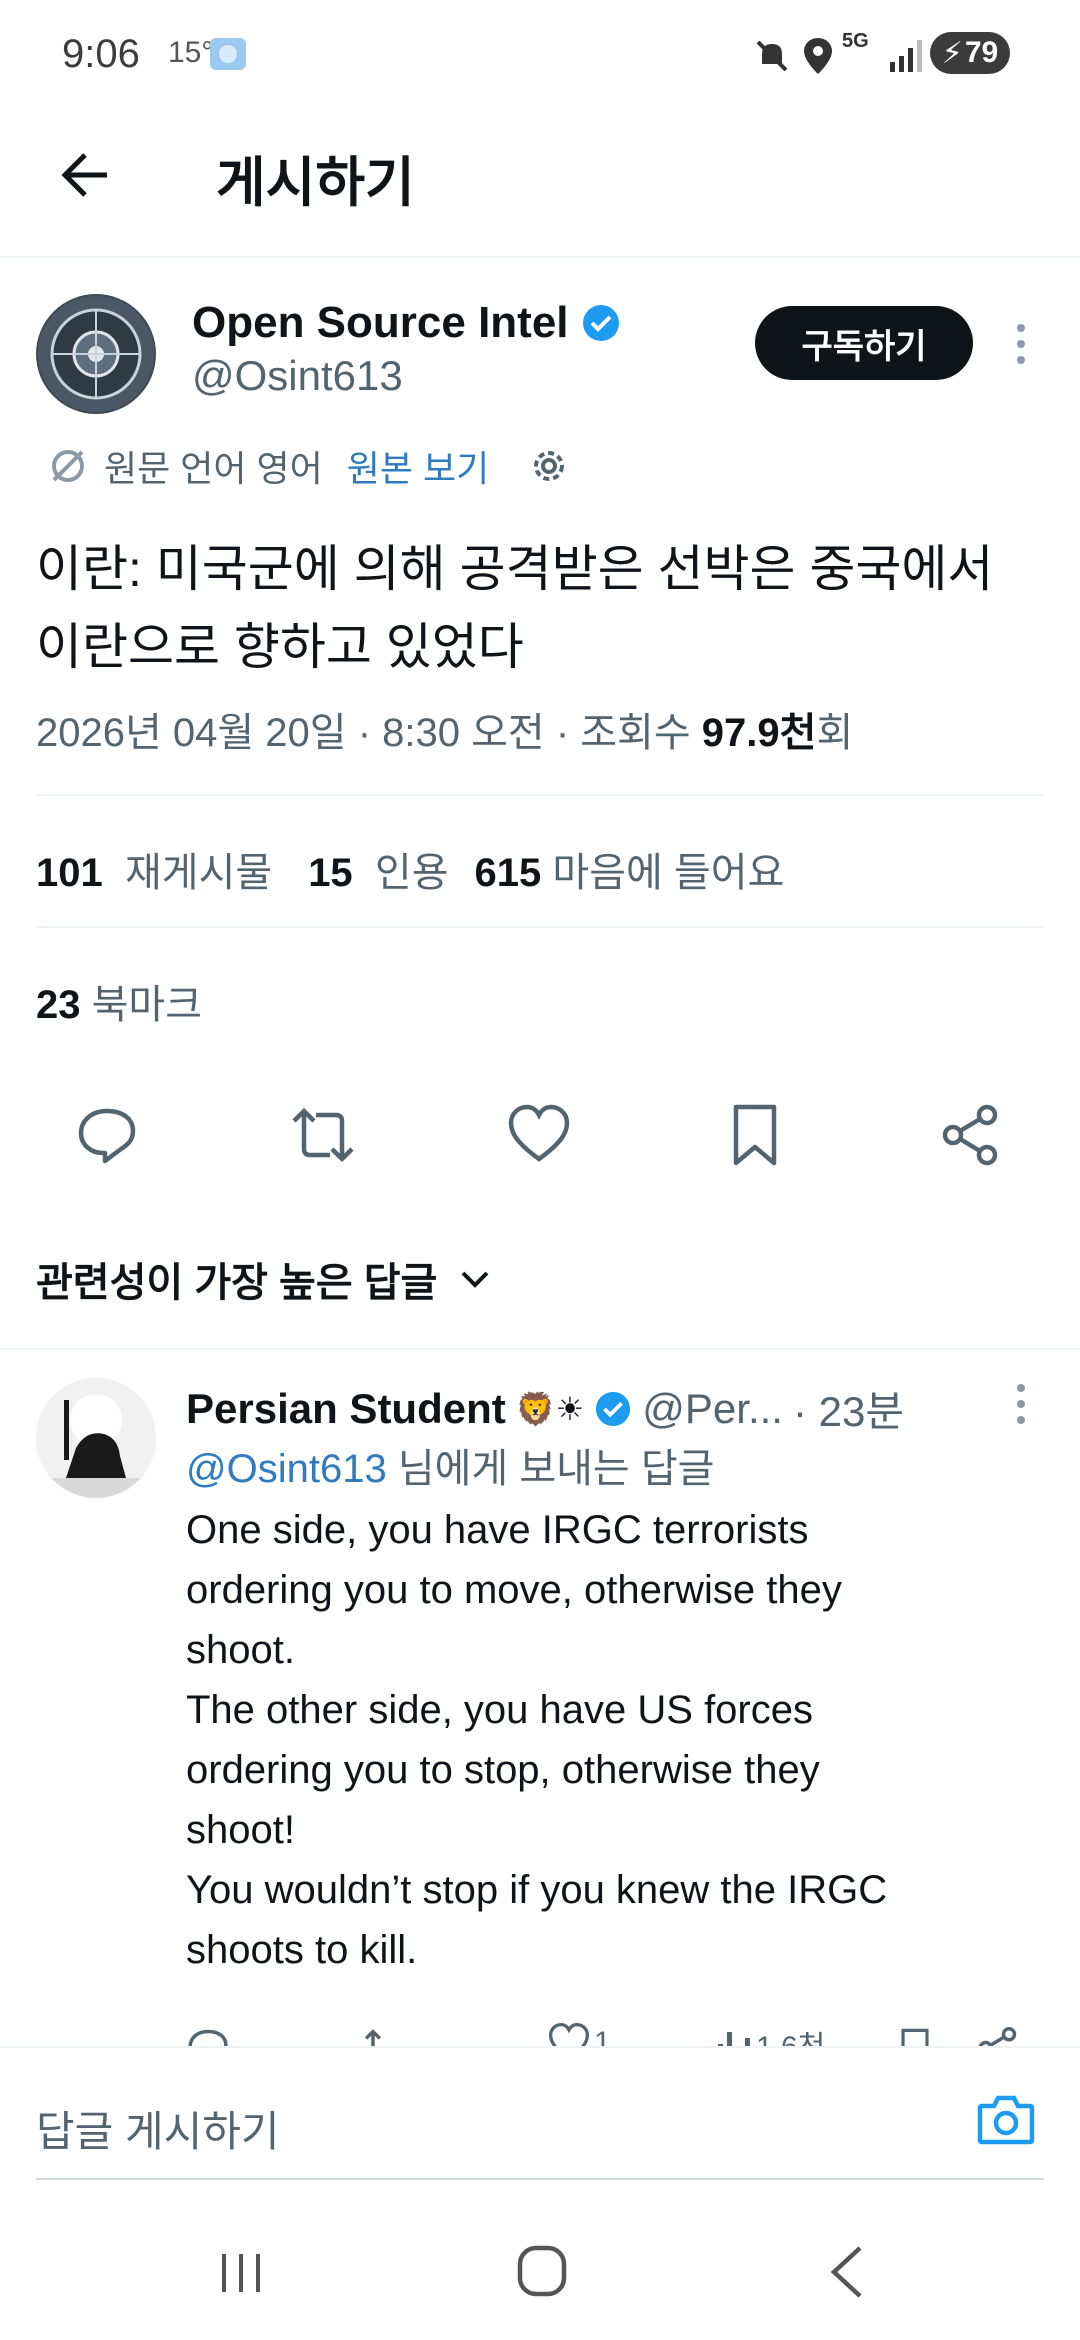 Image resolution: width=1080 pixels, height=2340 pixels. Describe the element at coordinates (475, 1279) in the screenshot. I see `chevron-down-icon` at that location.